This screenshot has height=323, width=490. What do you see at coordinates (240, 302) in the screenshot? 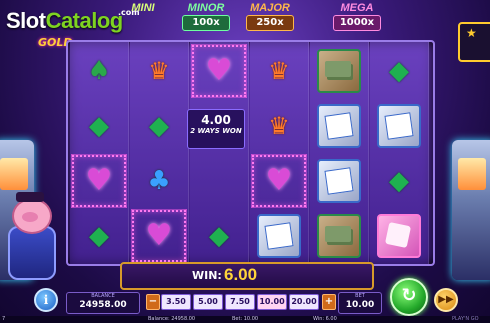
I see `bet-option: 7.50` at bounding box center [240, 302].